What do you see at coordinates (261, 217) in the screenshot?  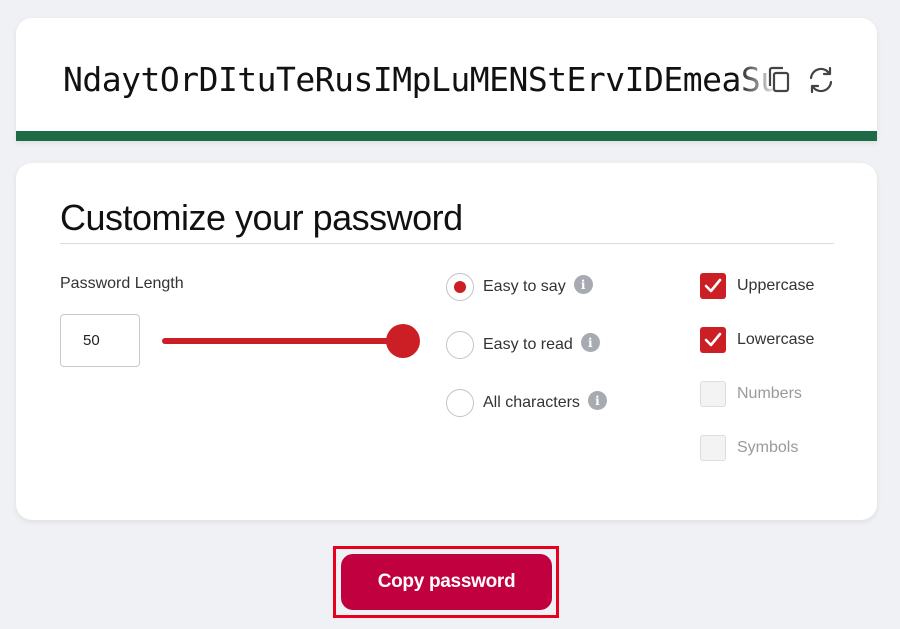 I see `customize-title: Customize your password` at bounding box center [261, 217].